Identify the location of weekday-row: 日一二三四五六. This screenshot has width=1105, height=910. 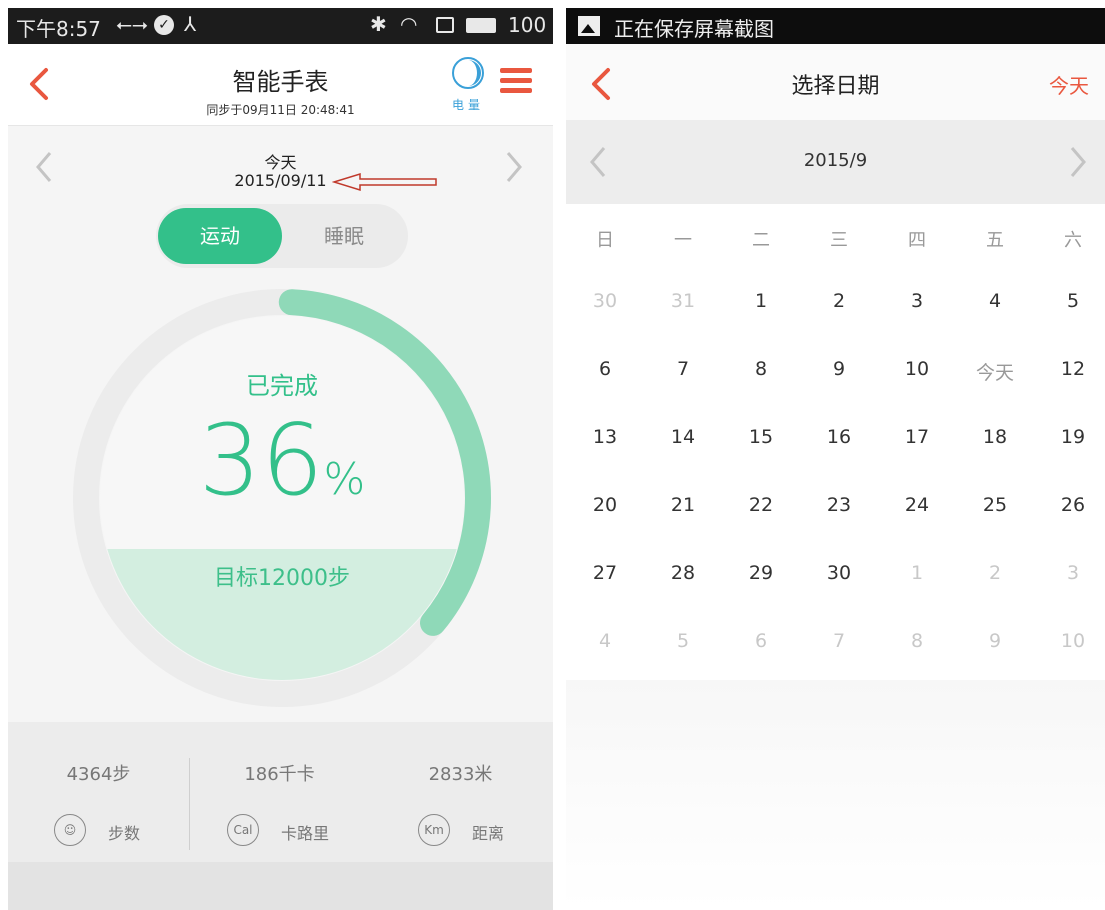
(835, 238).